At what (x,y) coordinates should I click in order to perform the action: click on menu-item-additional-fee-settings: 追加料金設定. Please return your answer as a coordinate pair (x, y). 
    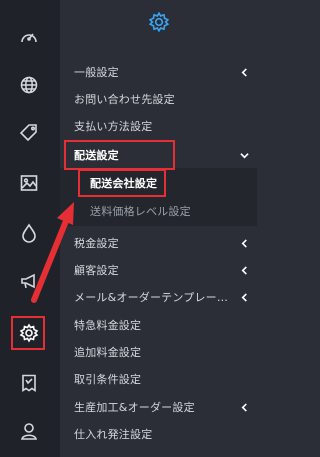
    Looking at the image, I should click on (158, 352).